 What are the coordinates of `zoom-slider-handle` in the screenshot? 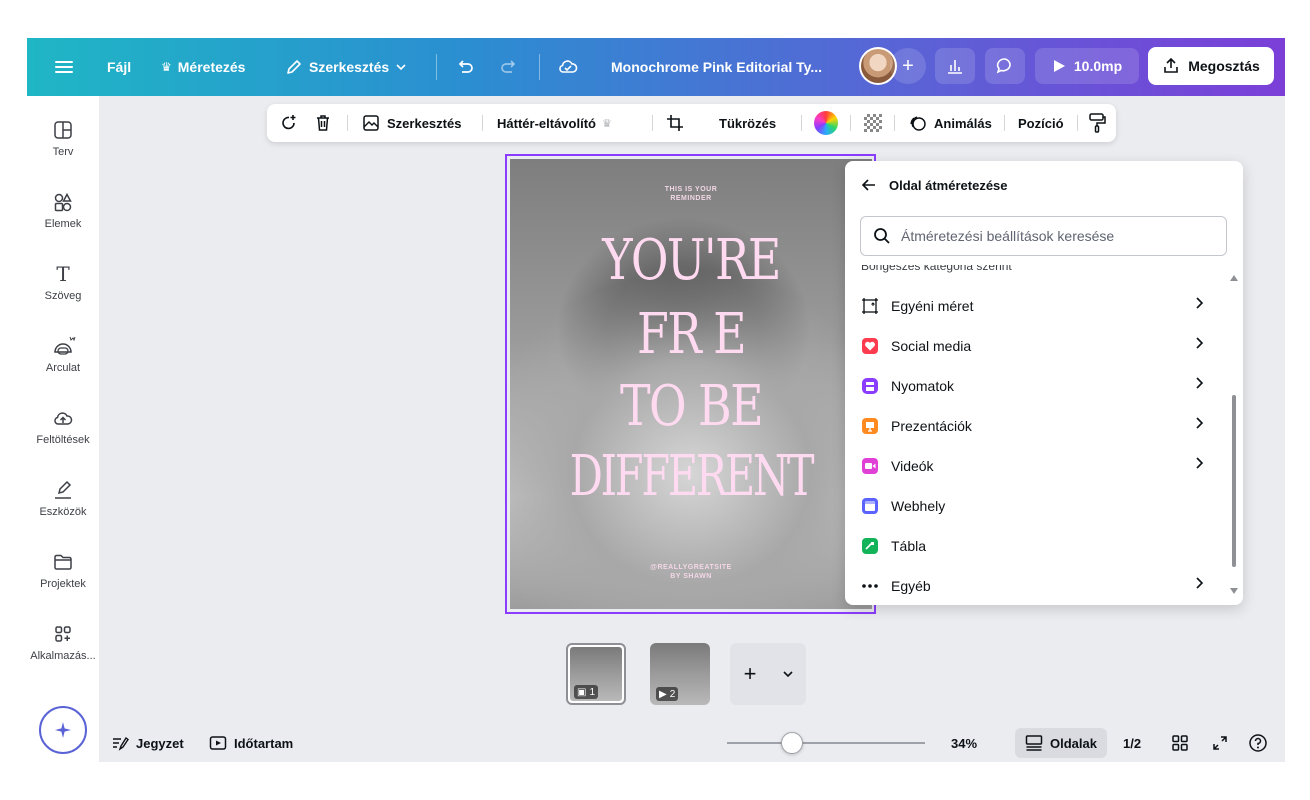 It's located at (792, 743).